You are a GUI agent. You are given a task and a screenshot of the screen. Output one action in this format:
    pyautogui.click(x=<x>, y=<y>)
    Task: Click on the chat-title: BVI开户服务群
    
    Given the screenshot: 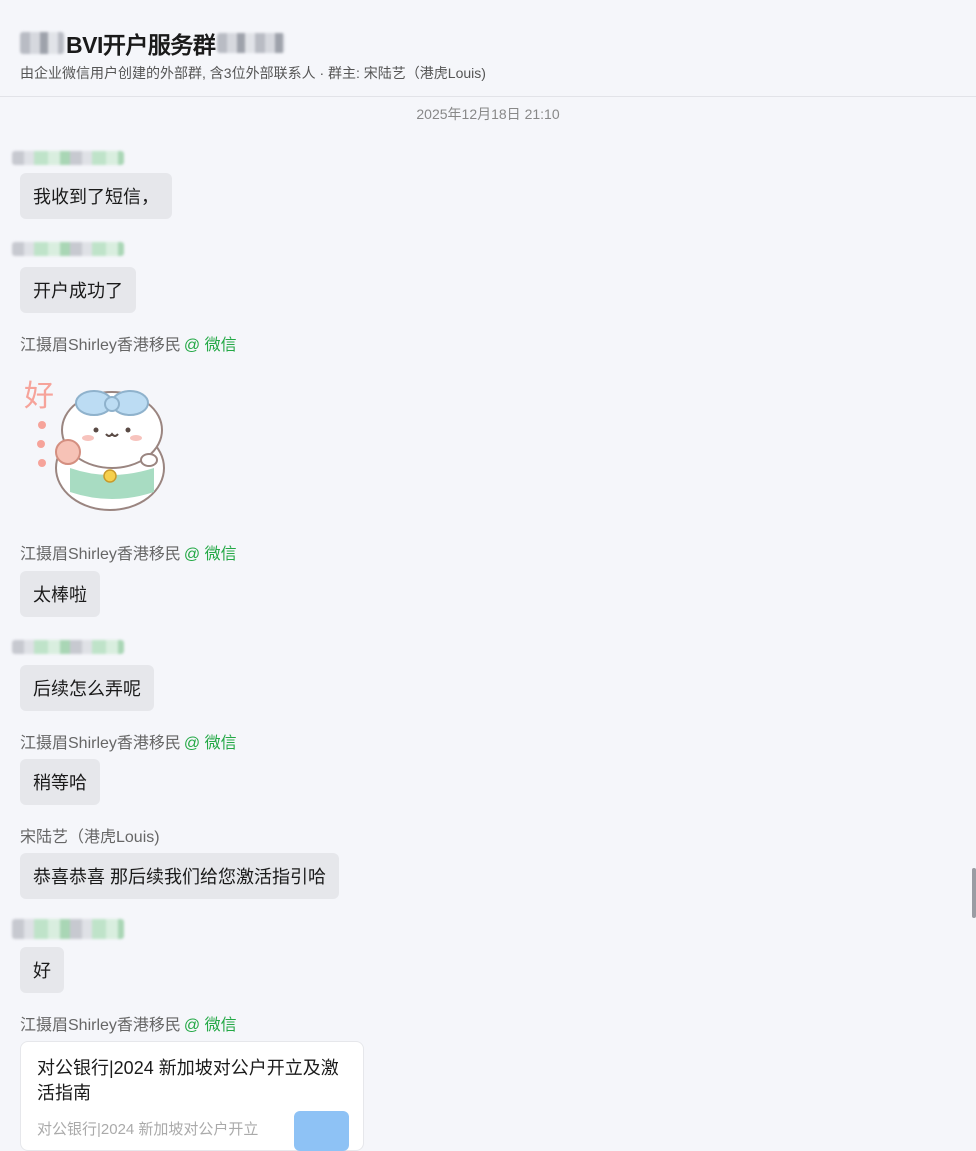 What is the action you would take?
    pyautogui.click(x=141, y=43)
    